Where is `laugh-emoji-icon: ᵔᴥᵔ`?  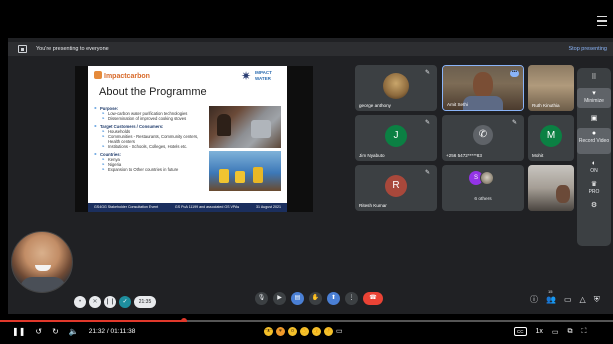 laugh-emoji-icon: ᵔᴥᵔ is located at coordinates (268, 331).